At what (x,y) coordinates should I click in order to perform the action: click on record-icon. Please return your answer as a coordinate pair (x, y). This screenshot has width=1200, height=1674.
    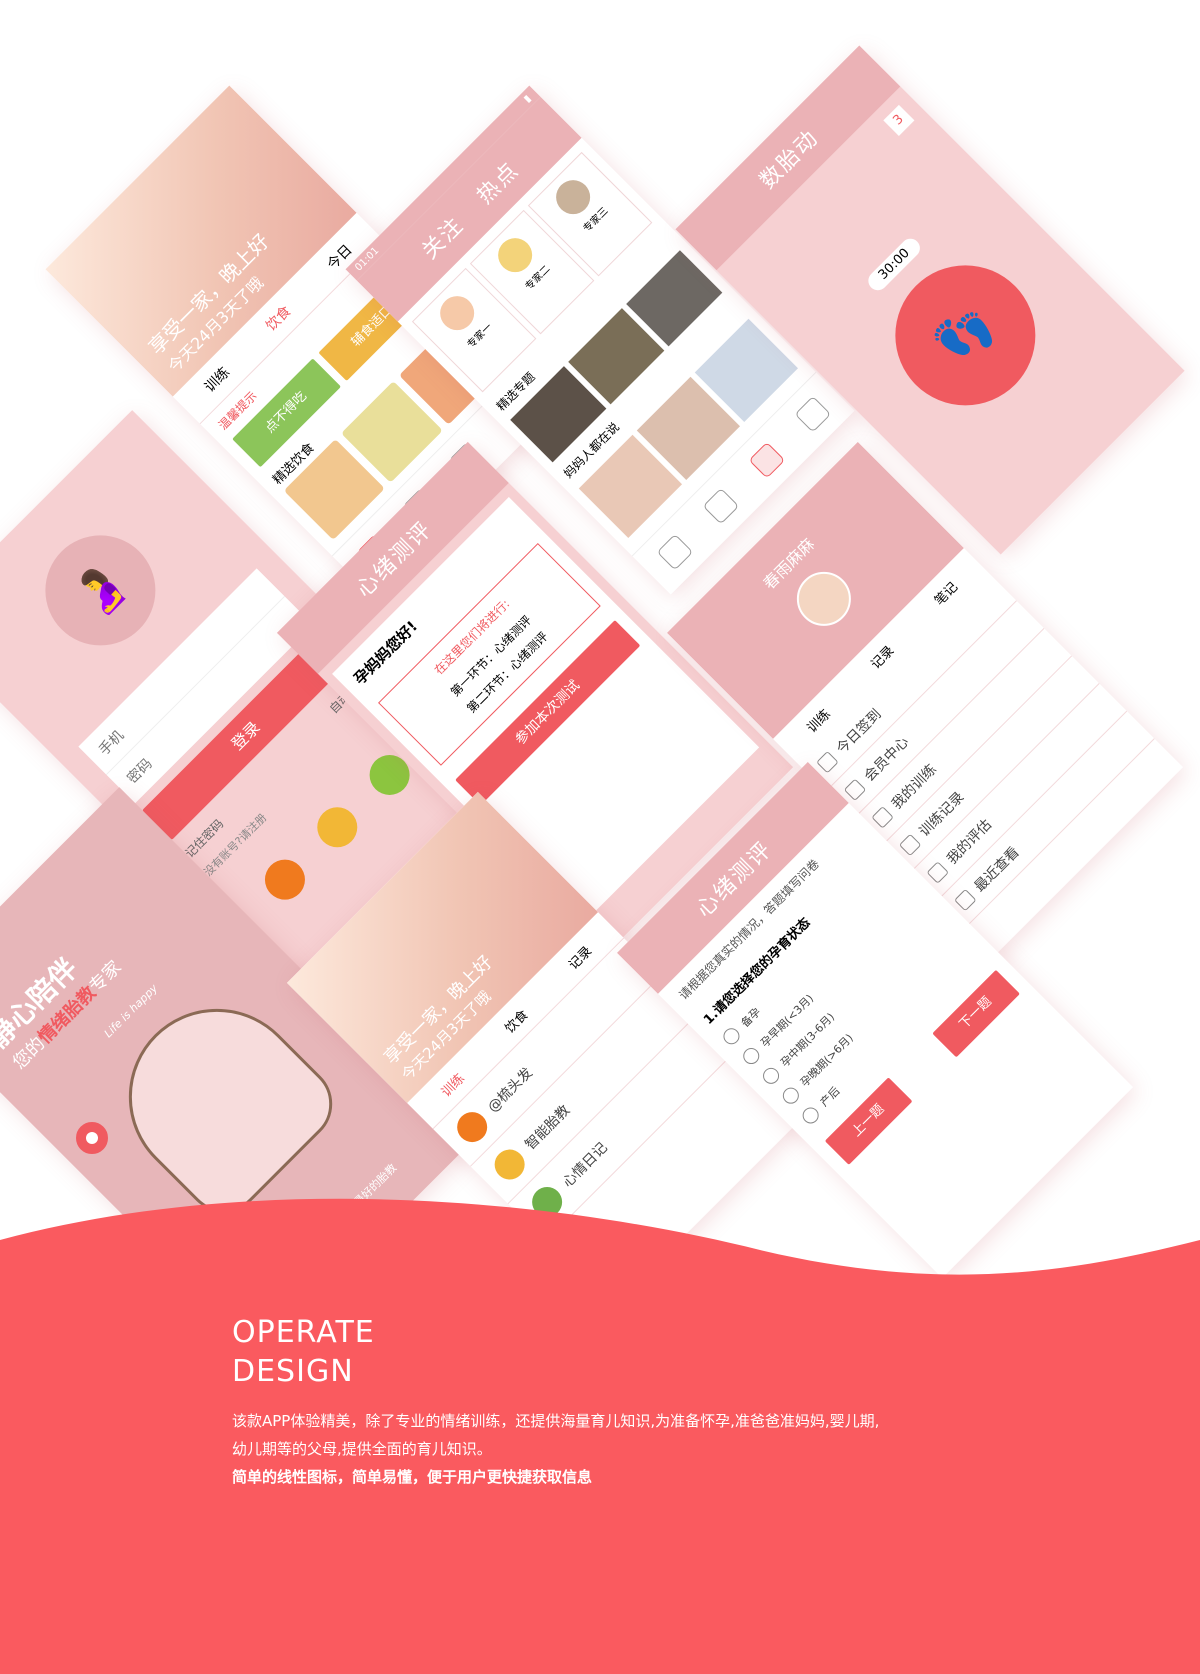
    Looking at the image, I should click on (910, 845).